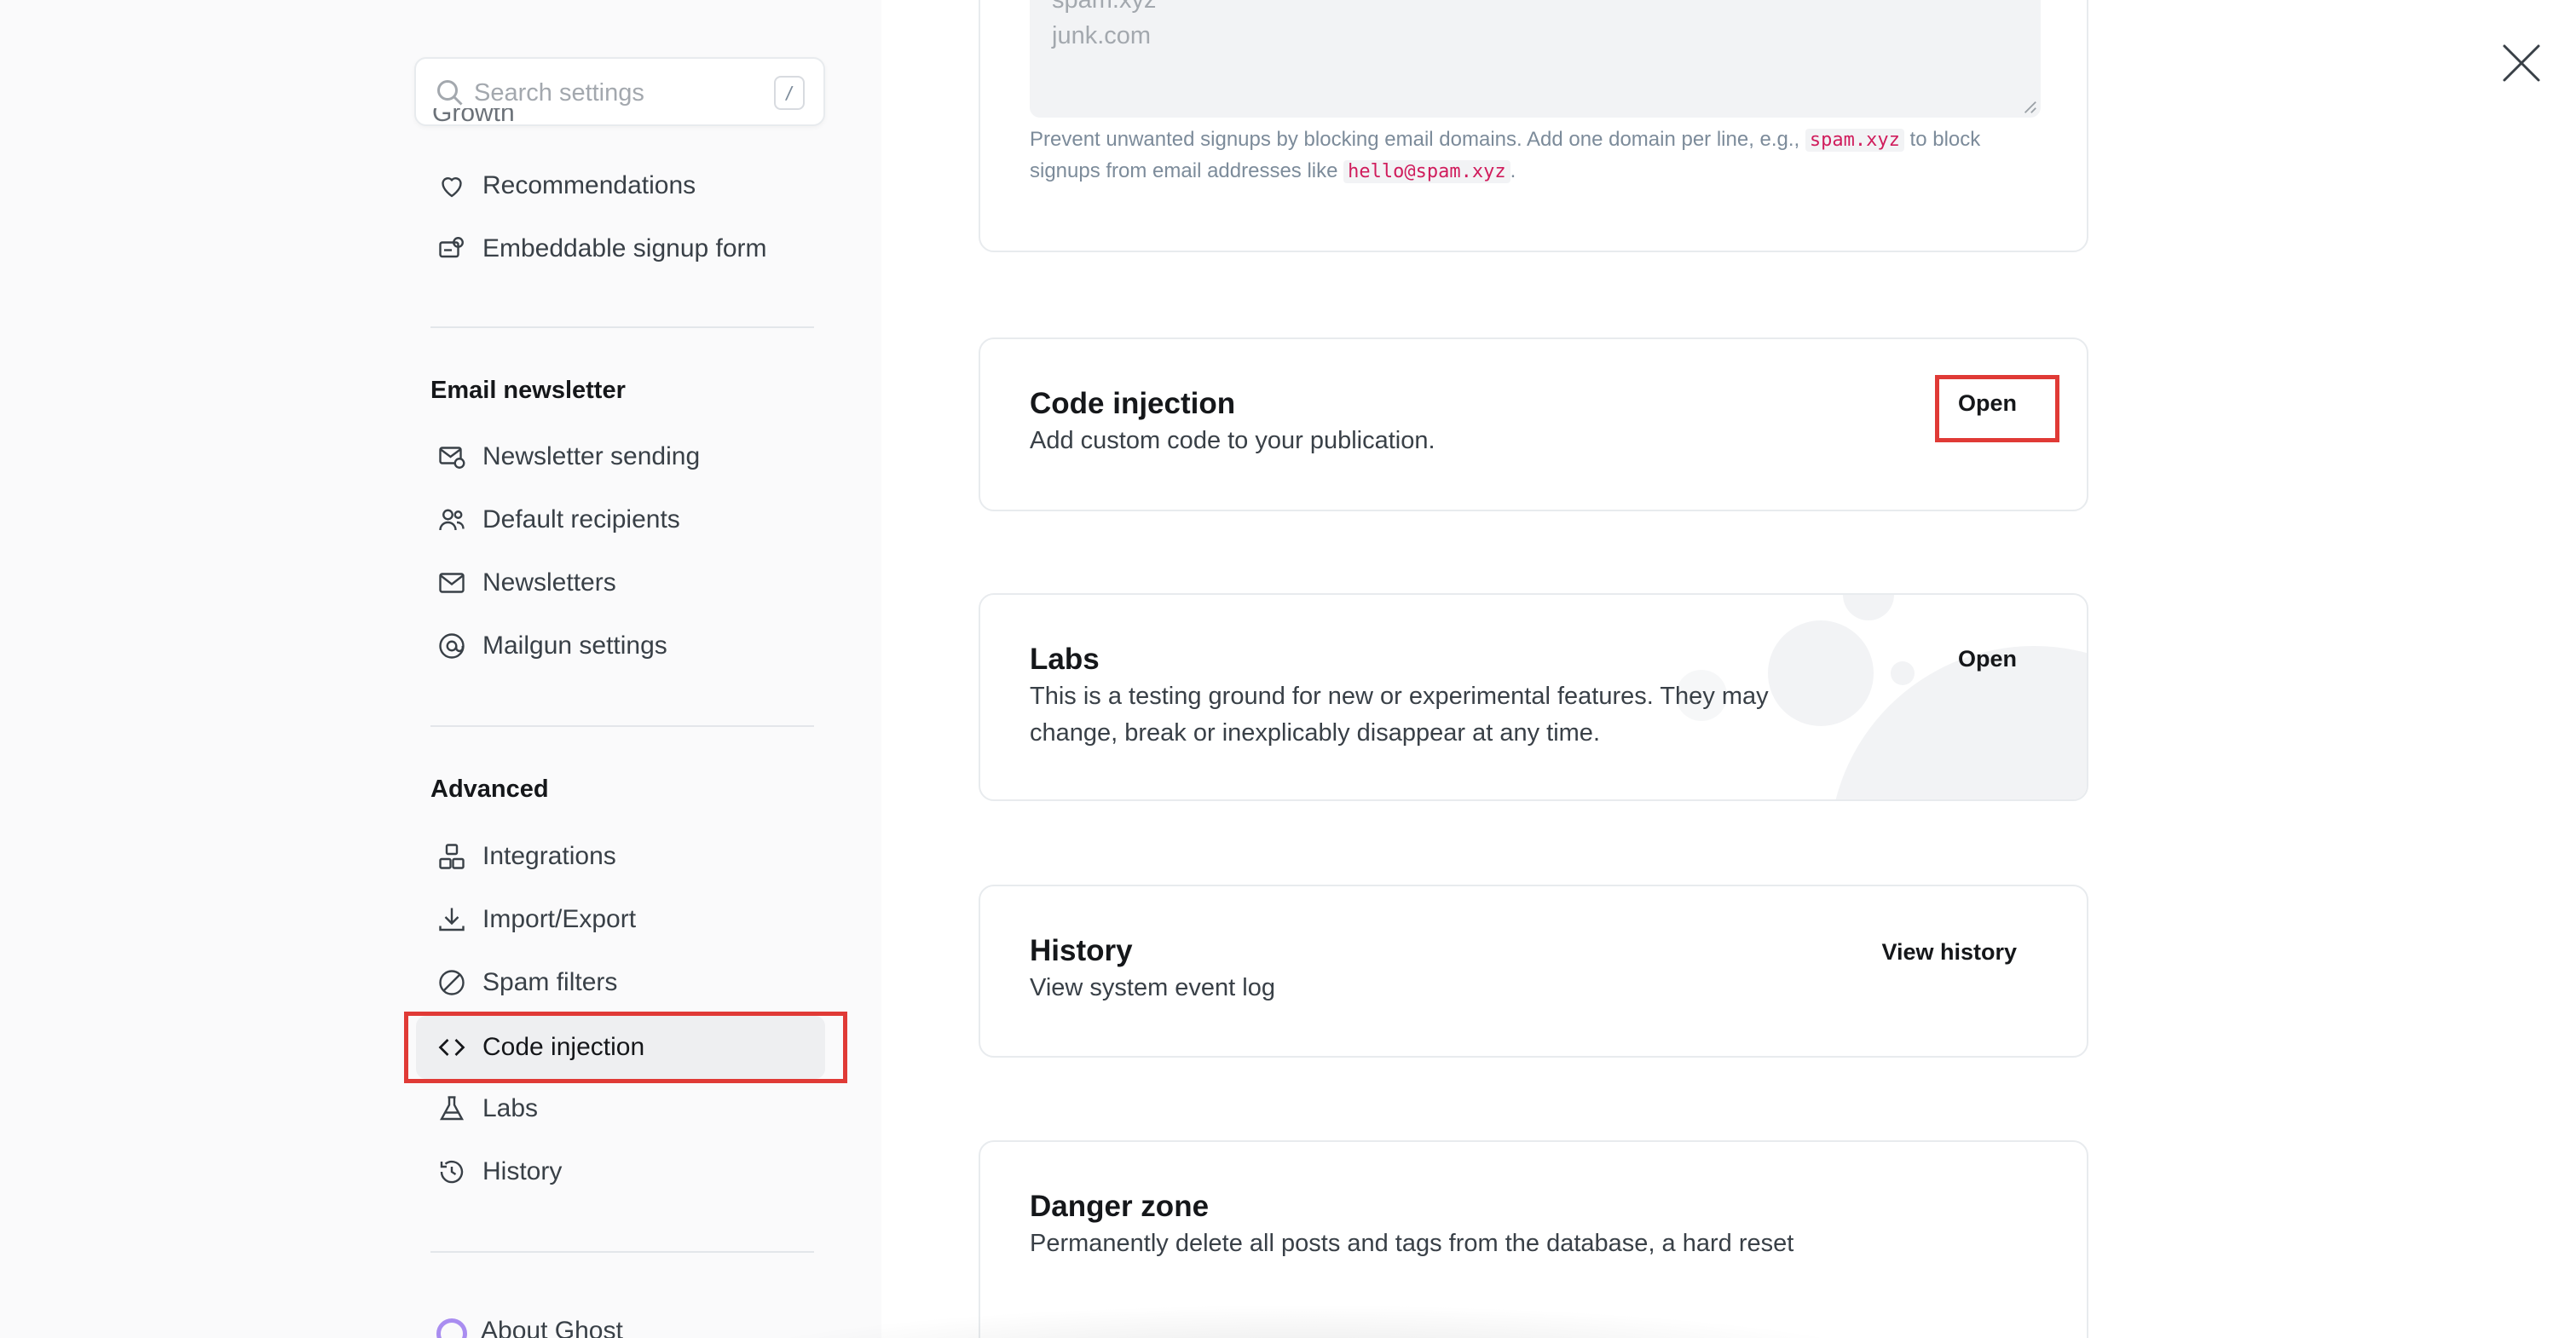 The width and height of the screenshot is (2576, 1338). I want to click on sidebar-section-email-title: Email newsletter, so click(528, 390).